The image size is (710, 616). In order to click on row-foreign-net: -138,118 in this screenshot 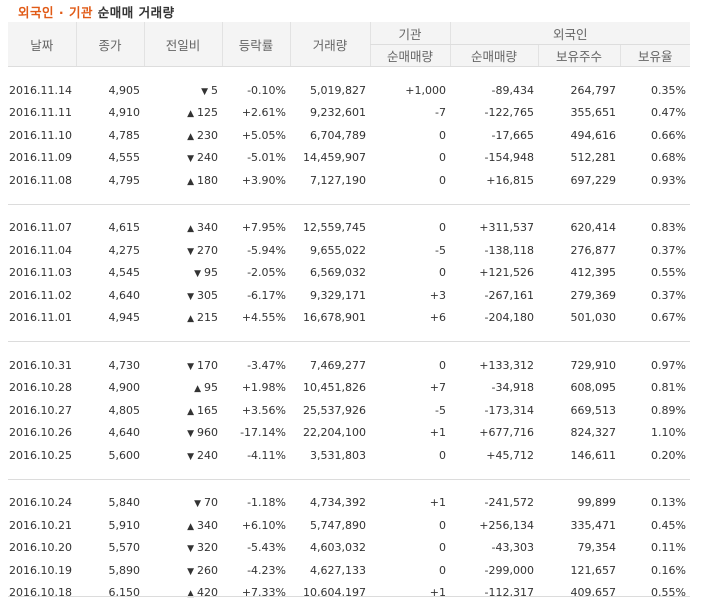, I will do `click(494, 250)`.